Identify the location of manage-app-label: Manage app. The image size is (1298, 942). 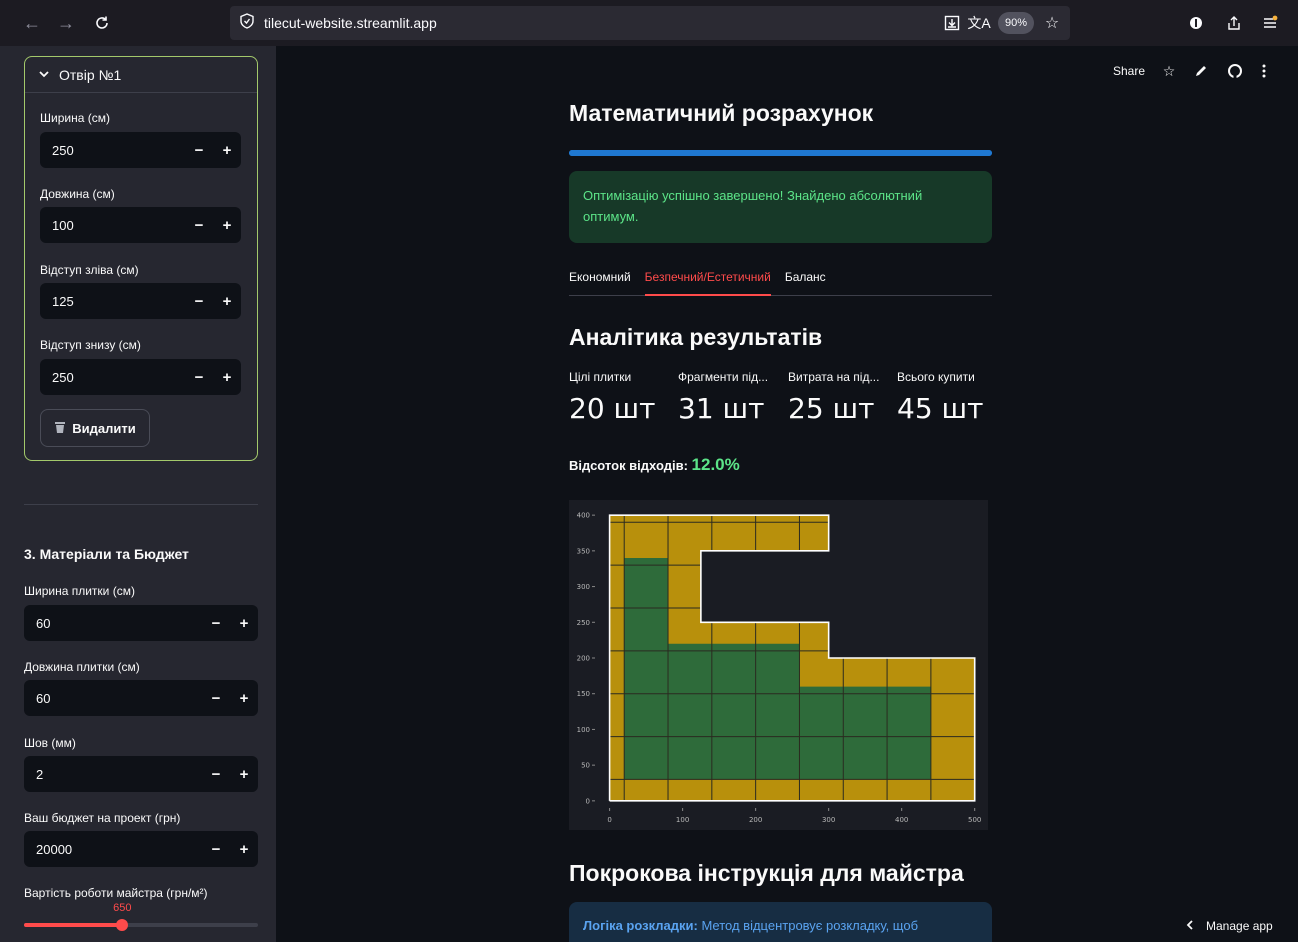
(1239, 926).